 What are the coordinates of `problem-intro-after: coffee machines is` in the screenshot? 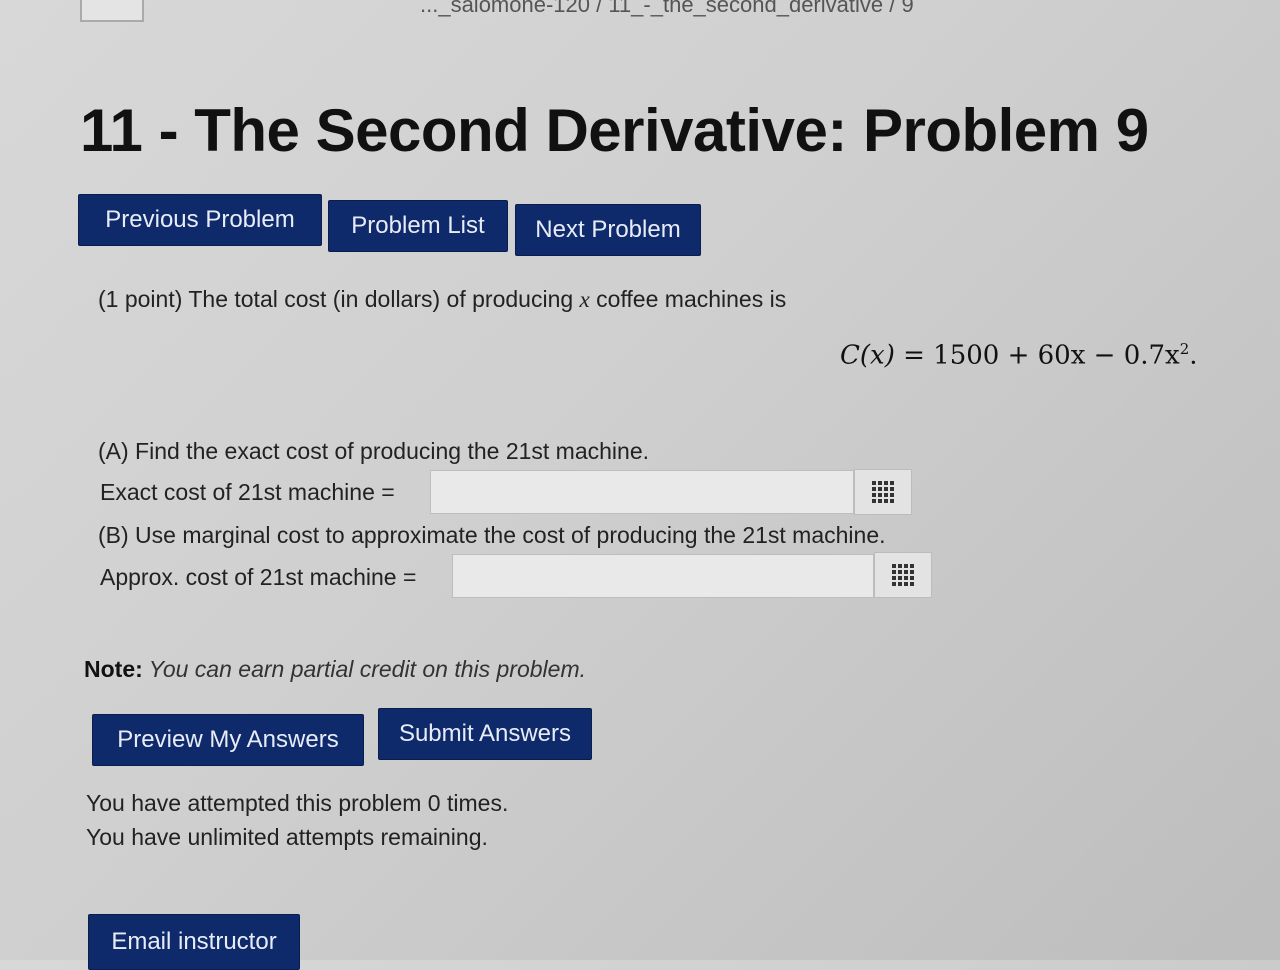 It's located at (688, 299).